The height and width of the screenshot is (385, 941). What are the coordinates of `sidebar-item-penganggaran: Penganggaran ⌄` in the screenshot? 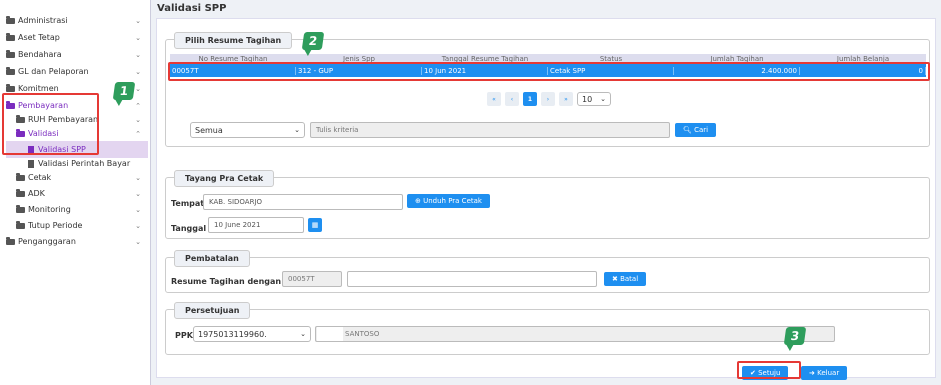 It's located at (73, 241).